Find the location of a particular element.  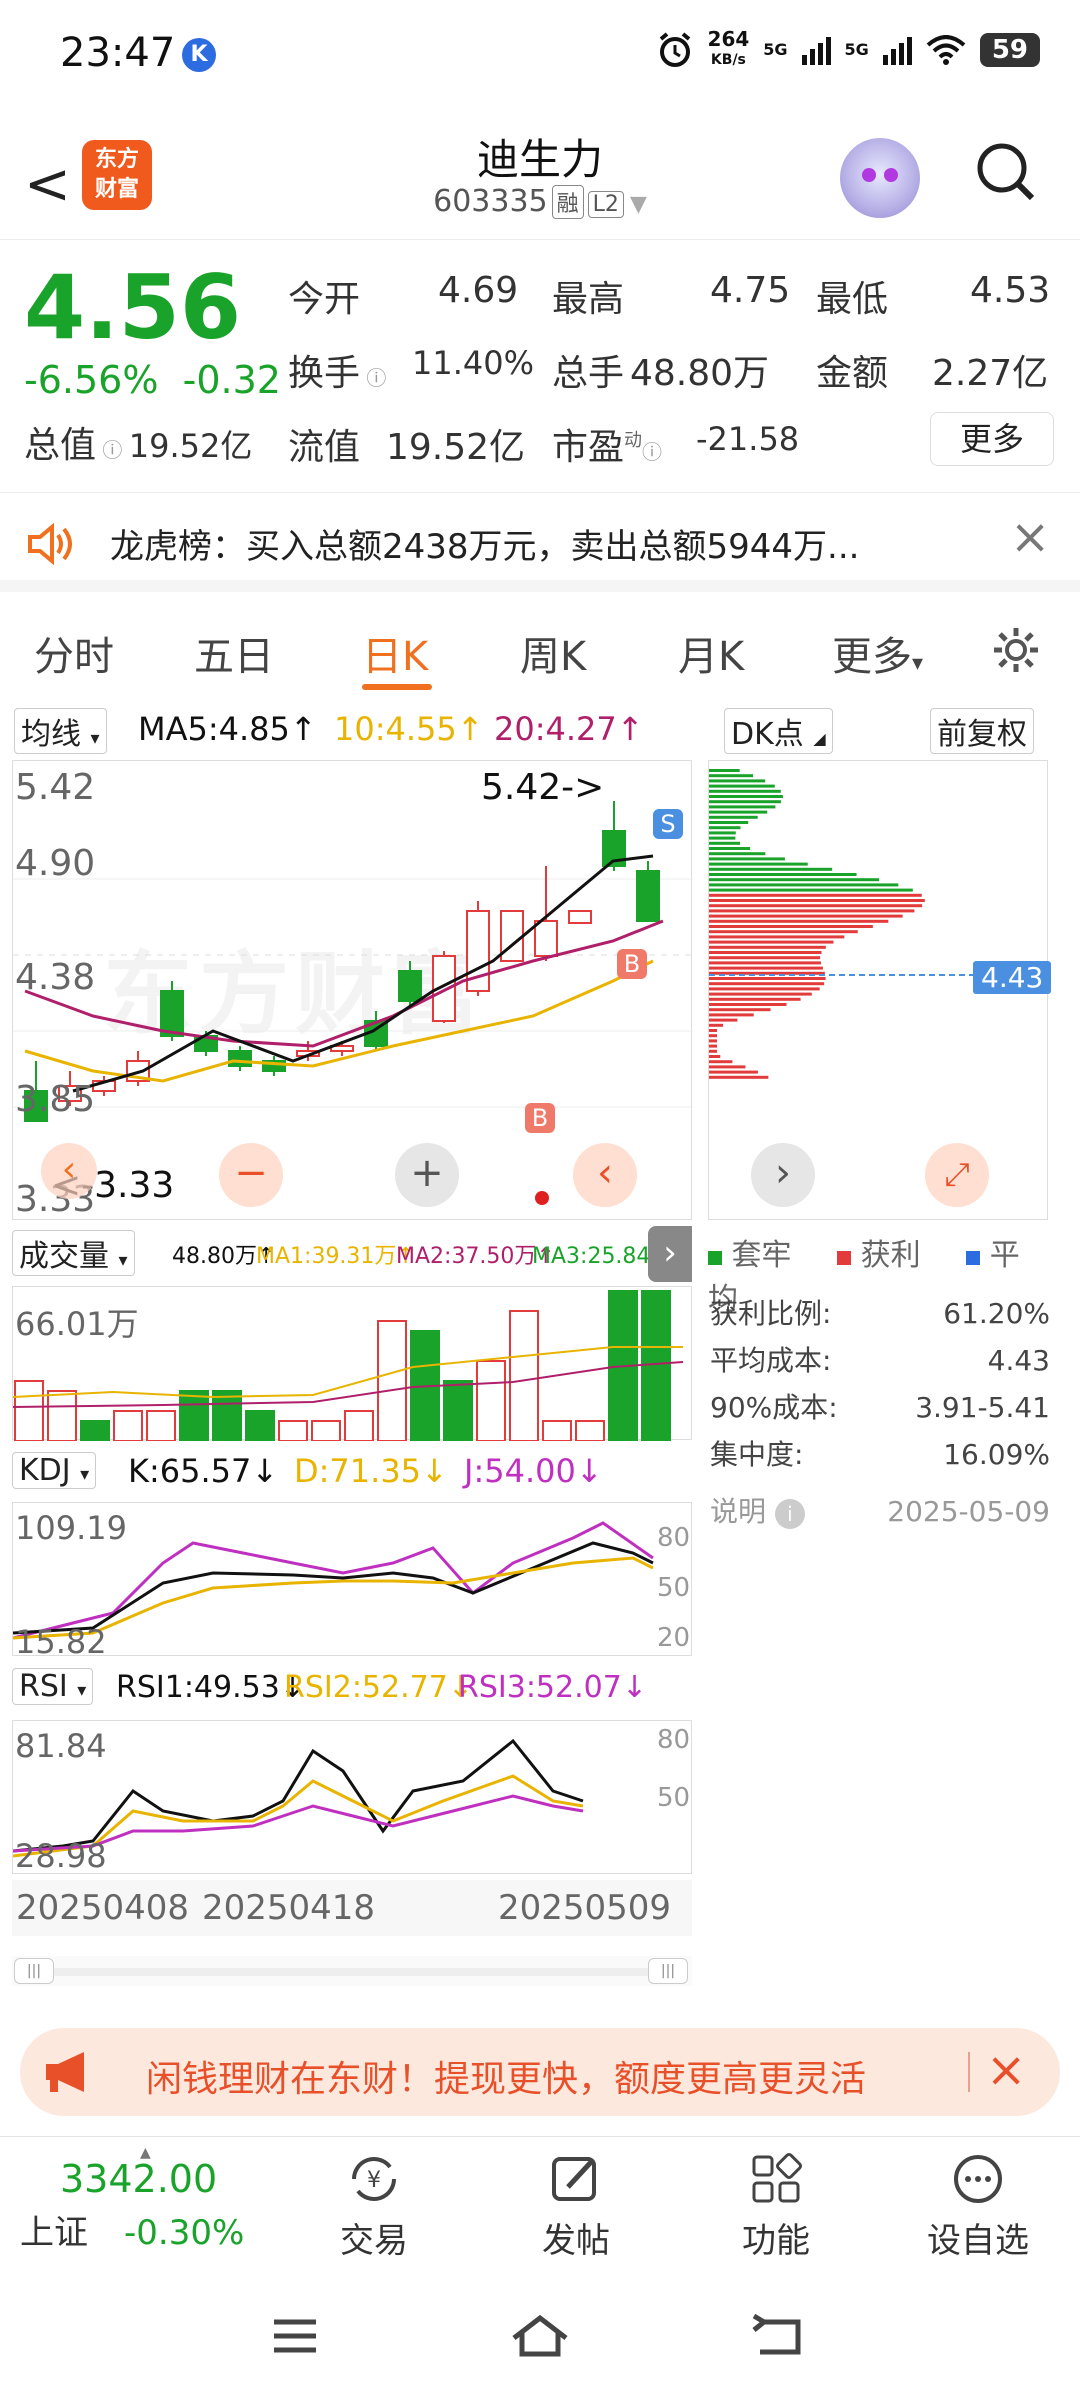

dropdown-icon: ▼ is located at coordinates (638, 204).